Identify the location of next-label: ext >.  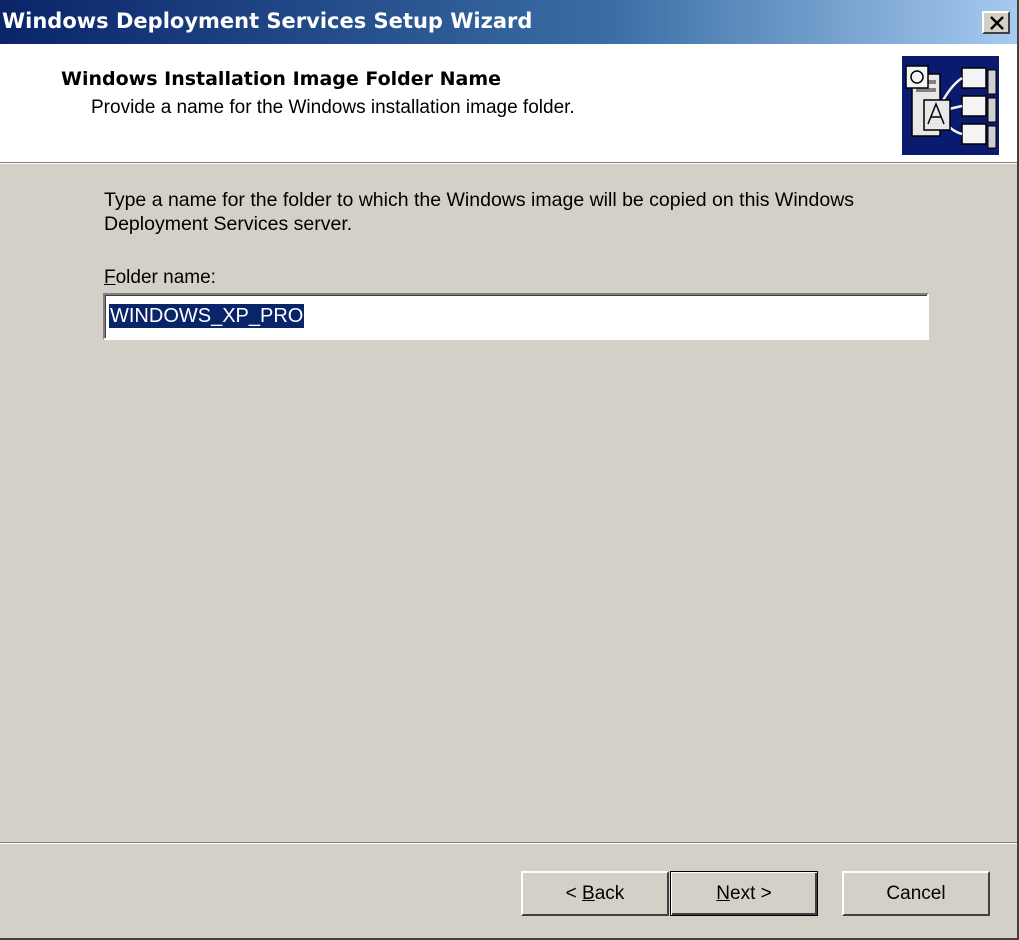
(751, 893).